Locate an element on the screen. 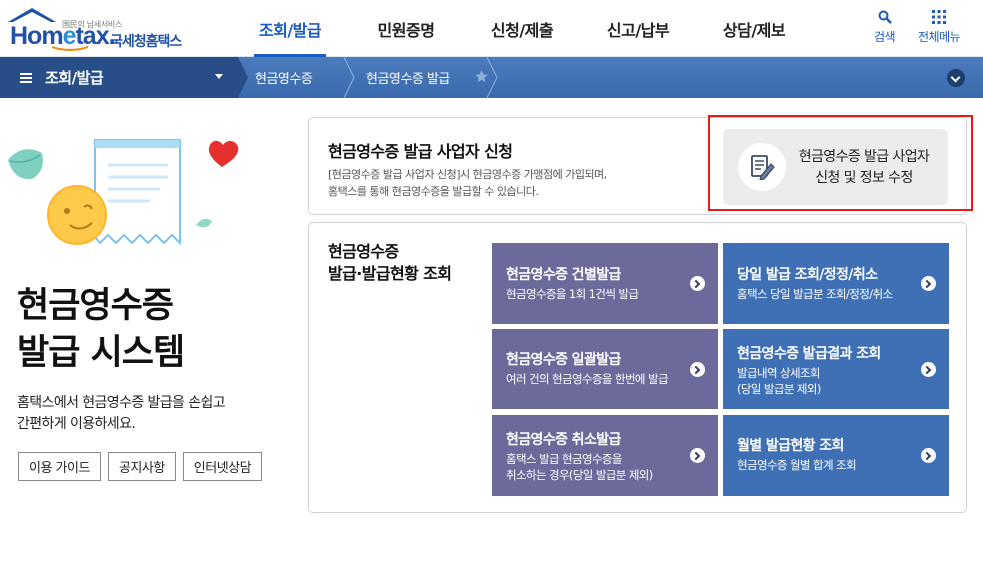 This screenshot has height=561, width=983. notice-button: 공지사항 is located at coordinates (141, 466).